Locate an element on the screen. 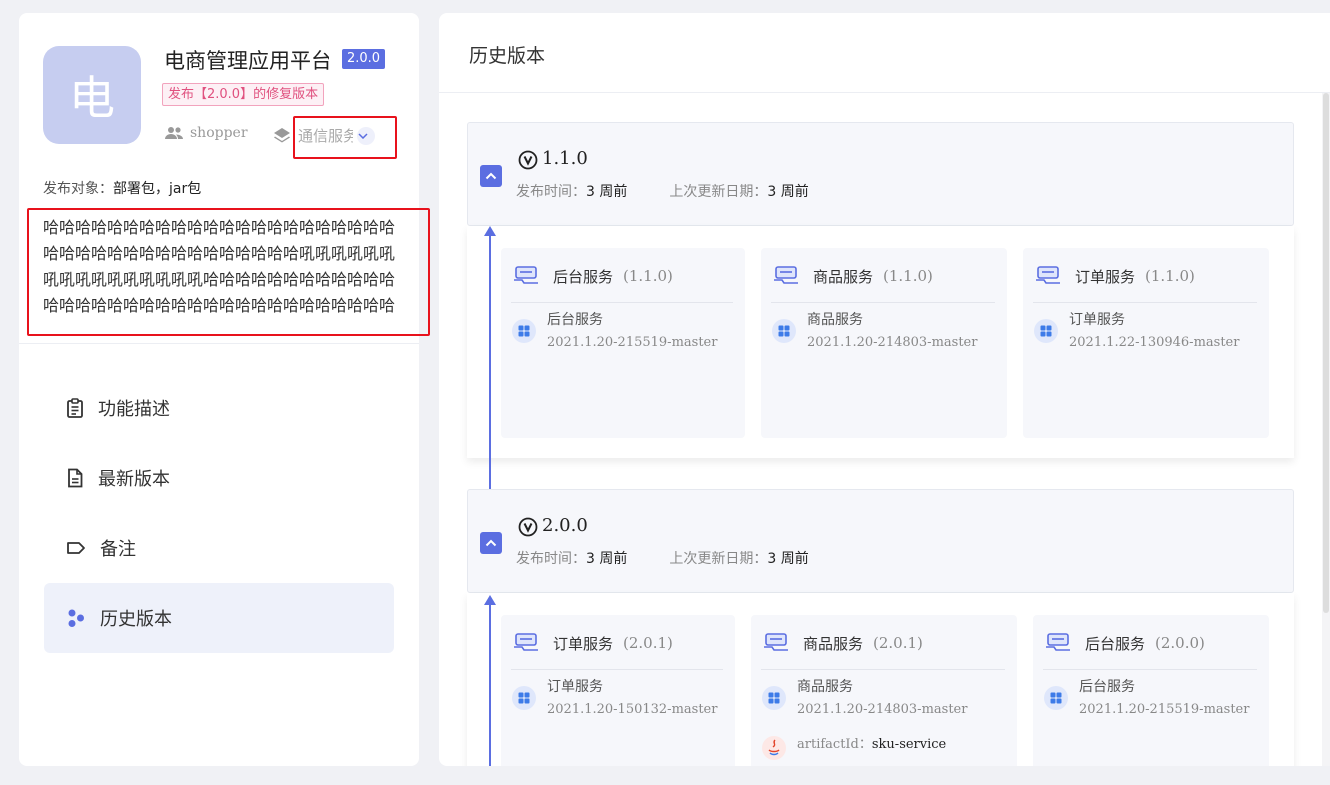  nav-label: 功能描述 is located at coordinates (134, 409).